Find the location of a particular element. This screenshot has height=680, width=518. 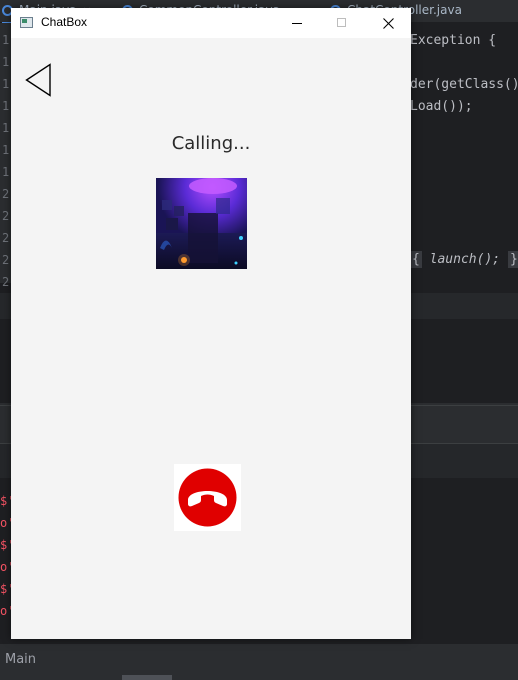

status-label: Main is located at coordinates (20, 659).